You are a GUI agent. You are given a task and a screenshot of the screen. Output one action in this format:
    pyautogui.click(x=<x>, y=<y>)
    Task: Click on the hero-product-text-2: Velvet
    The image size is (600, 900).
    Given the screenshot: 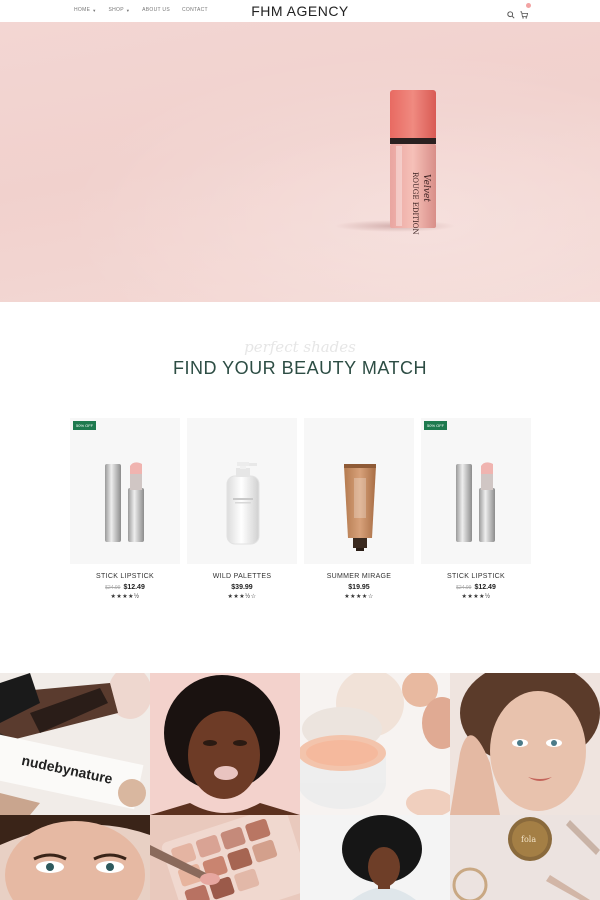 What is the action you would take?
    pyautogui.click(x=426, y=188)
    